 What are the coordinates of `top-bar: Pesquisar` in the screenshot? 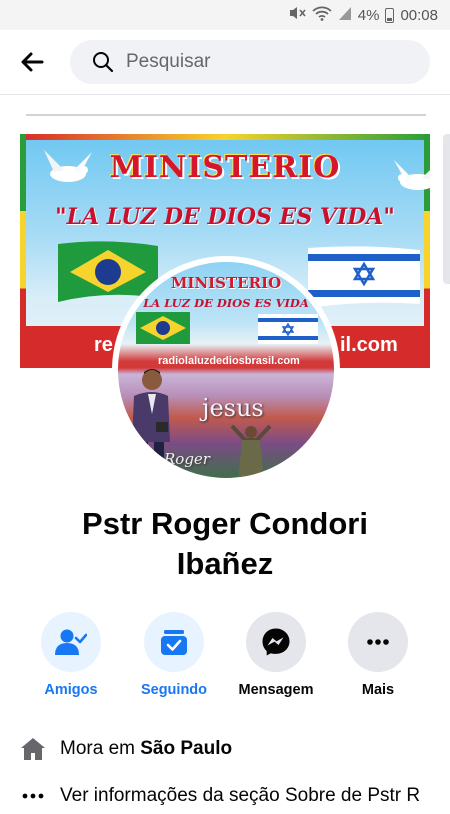 It's located at (225, 62).